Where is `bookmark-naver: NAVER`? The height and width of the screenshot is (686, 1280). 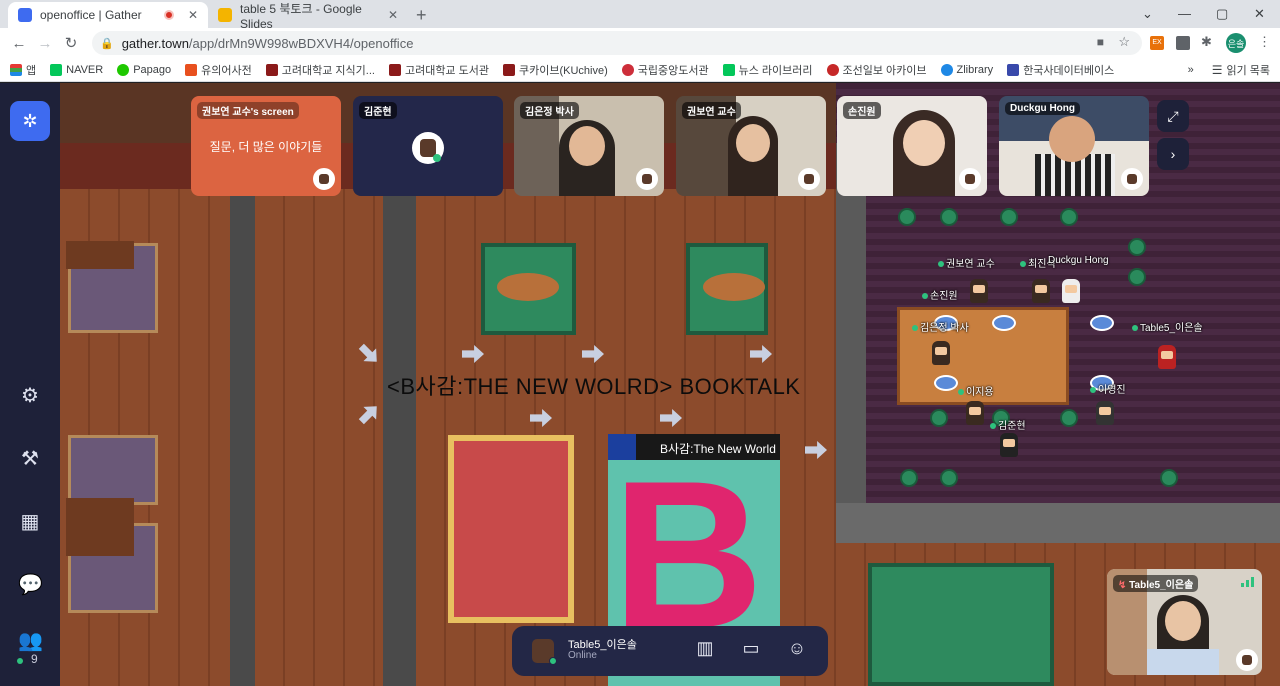 bookmark-naver: NAVER is located at coordinates (76, 69).